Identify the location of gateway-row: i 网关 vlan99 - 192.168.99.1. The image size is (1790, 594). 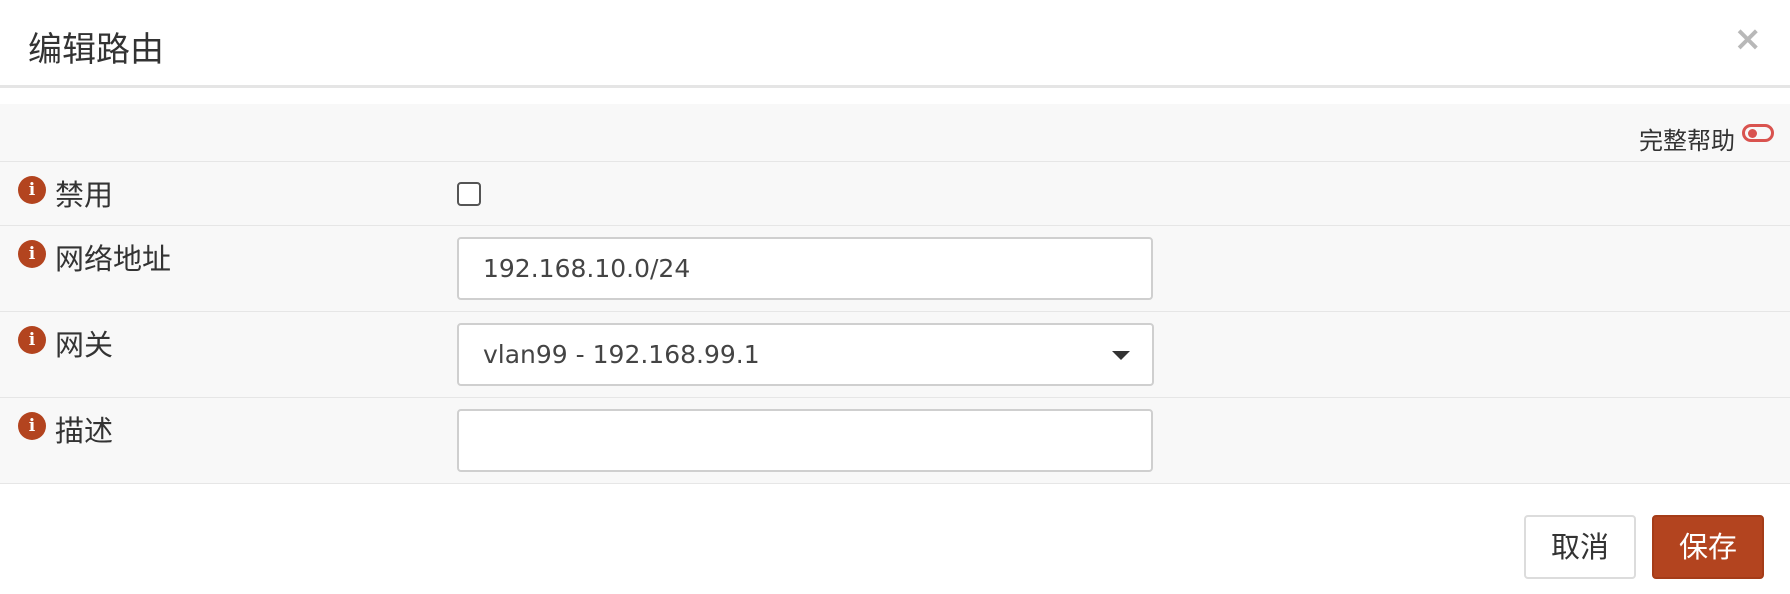
(895, 355).